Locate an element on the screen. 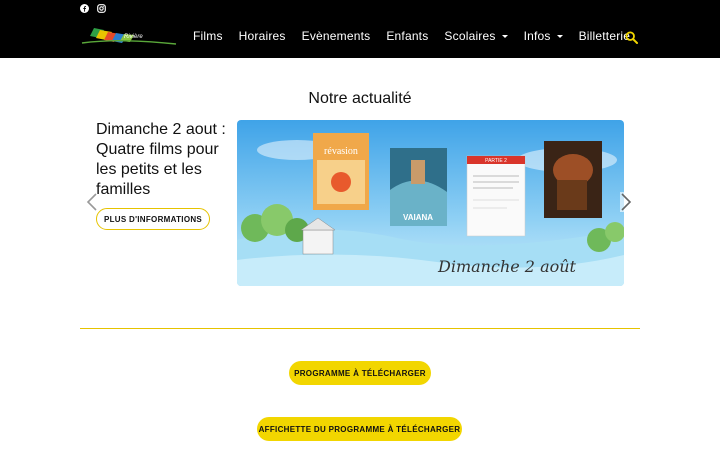  nav-item-scolaires: Scolaires is located at coordinates (476, 36).